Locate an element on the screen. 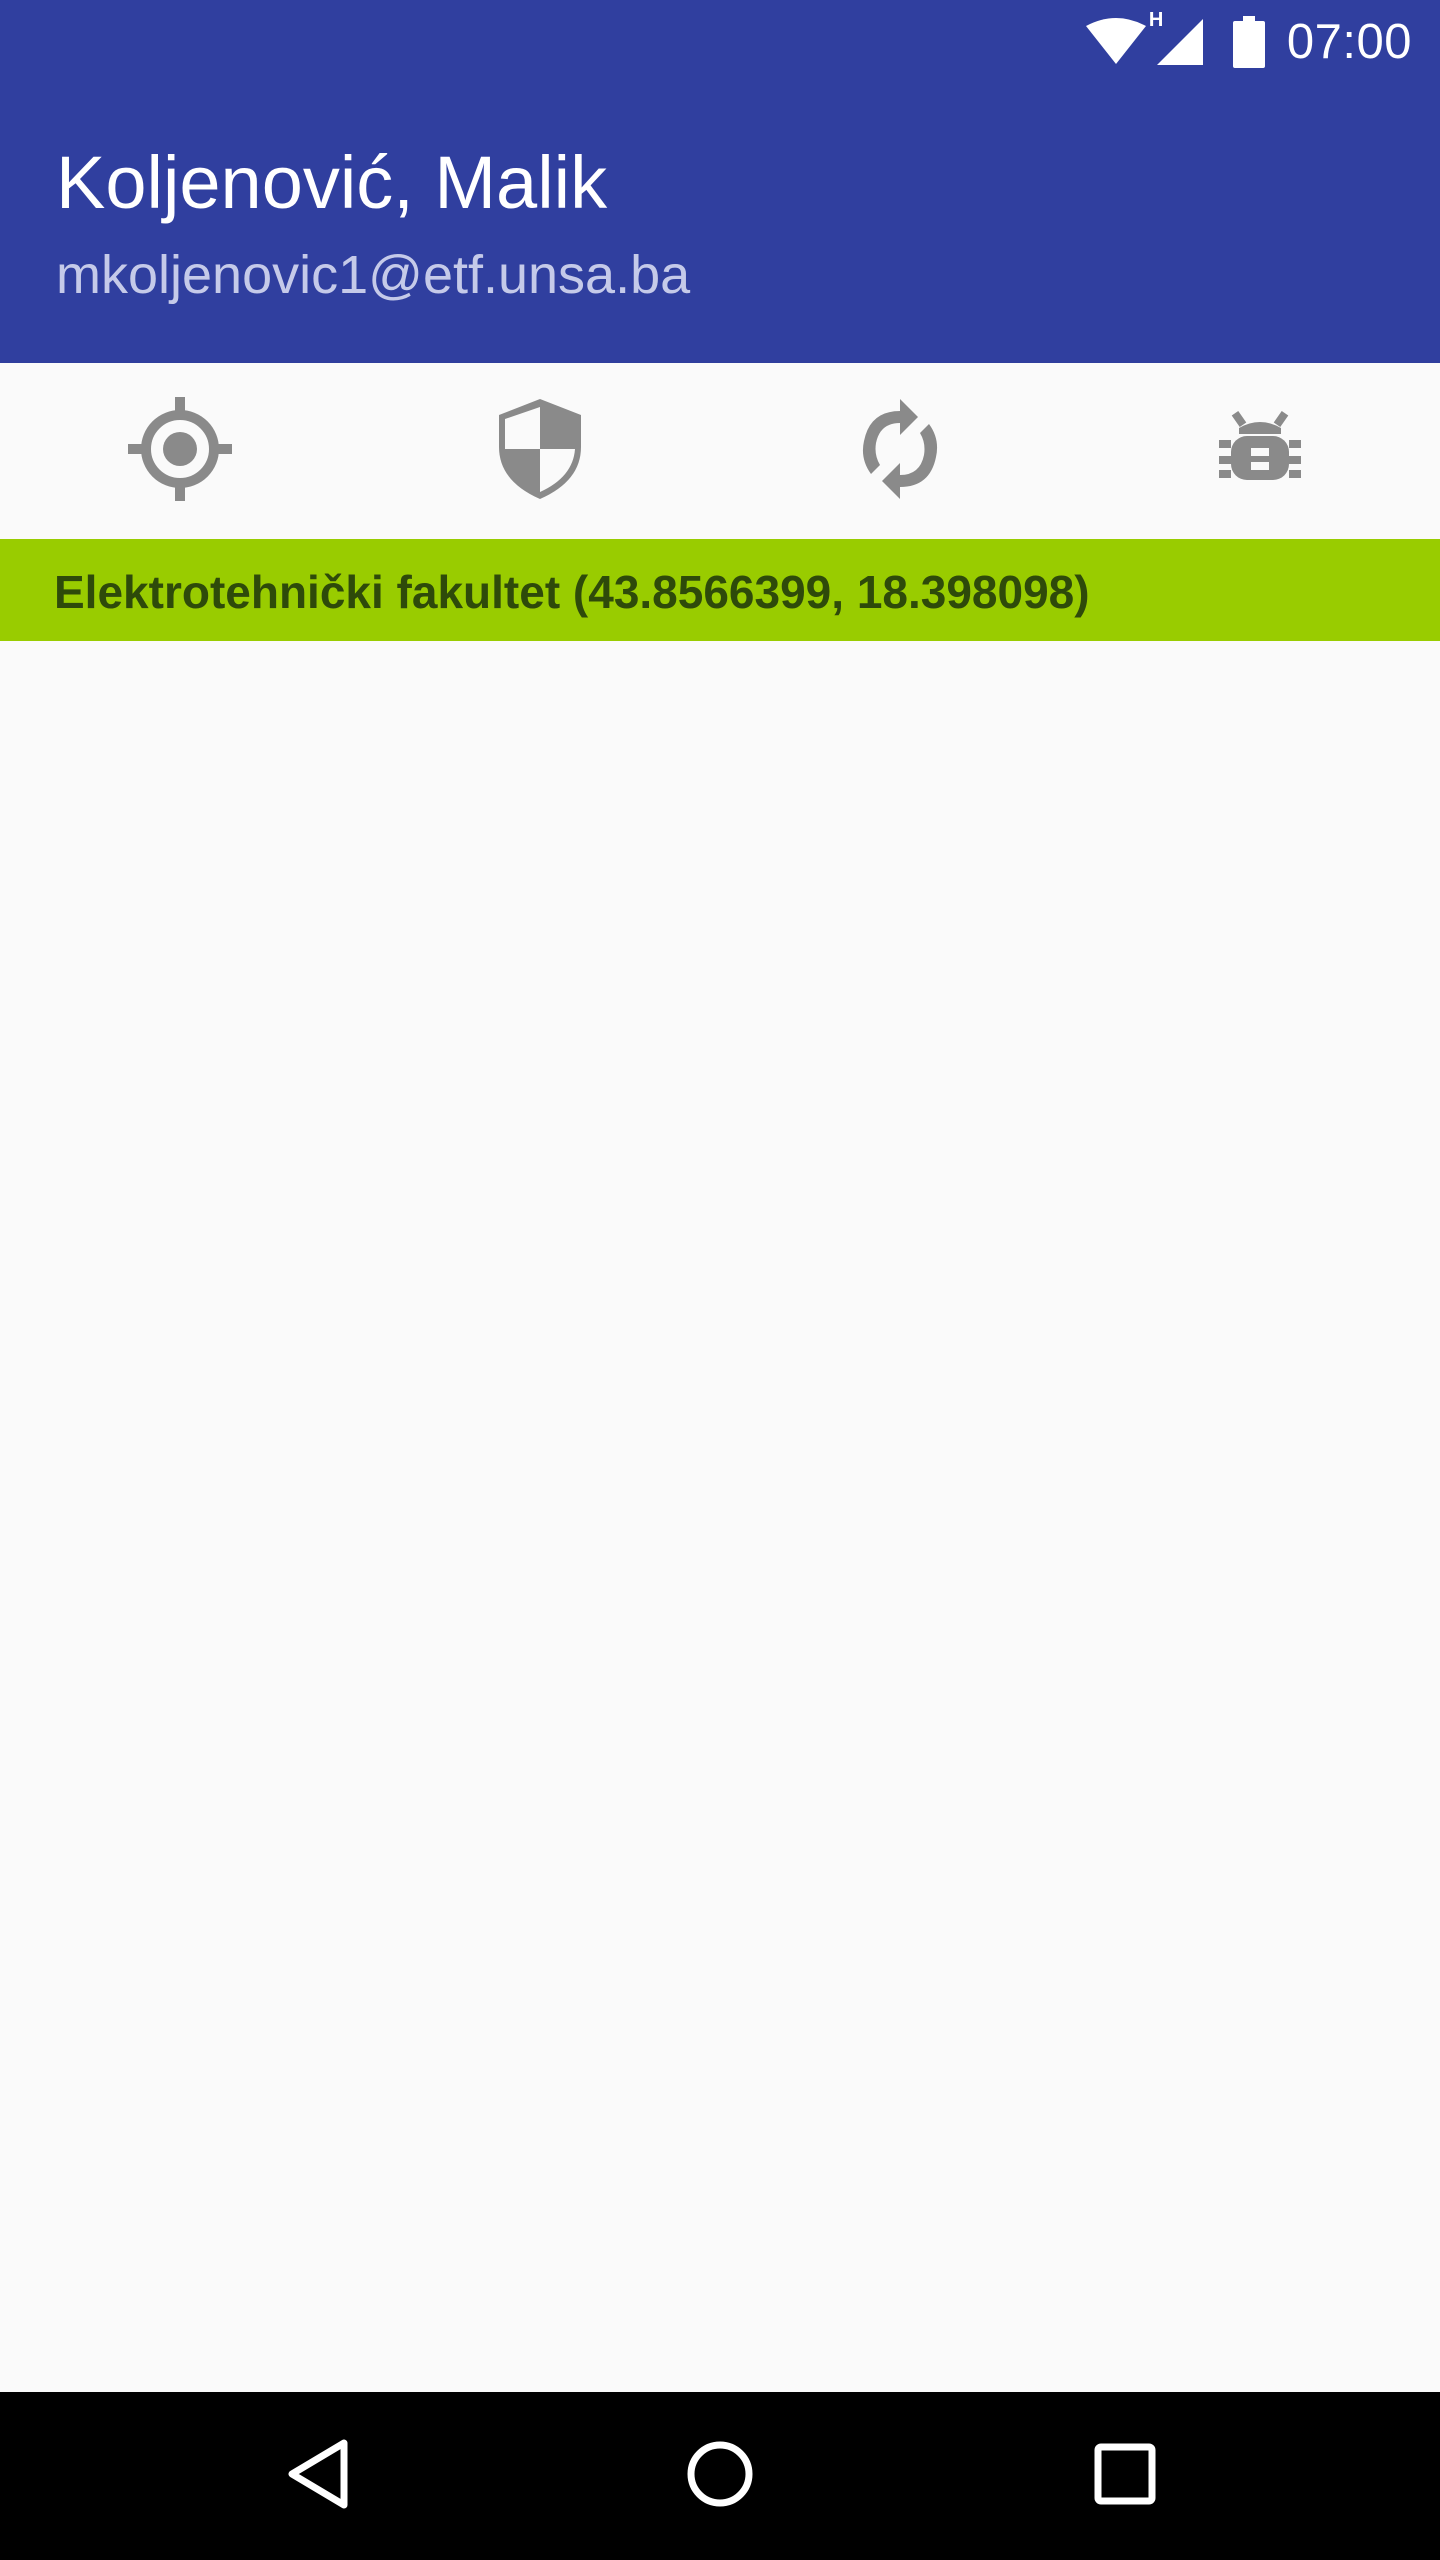 This screenshot has height=2560, width=1440. back-button is located at coordinates (318, 2476).